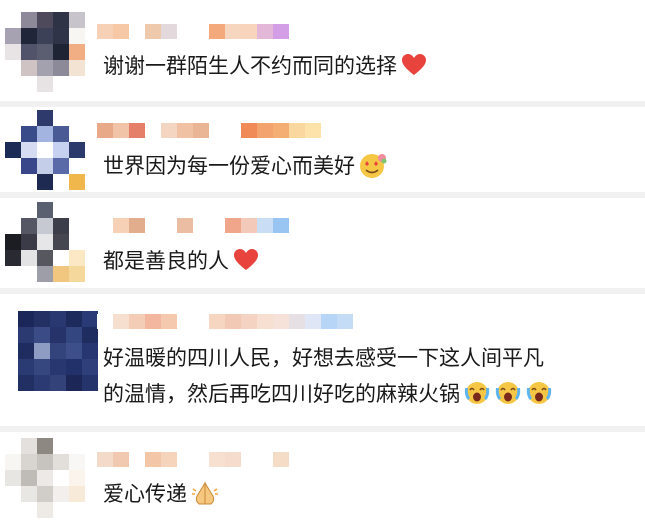  I want to click on heart-icon, so click(246, 259).